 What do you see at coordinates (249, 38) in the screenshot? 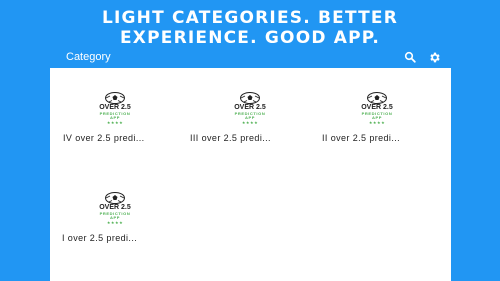
I see `promo-headline-line-2: EXPERIENCE. GOOD APP.` at bounding box center [249, 38].